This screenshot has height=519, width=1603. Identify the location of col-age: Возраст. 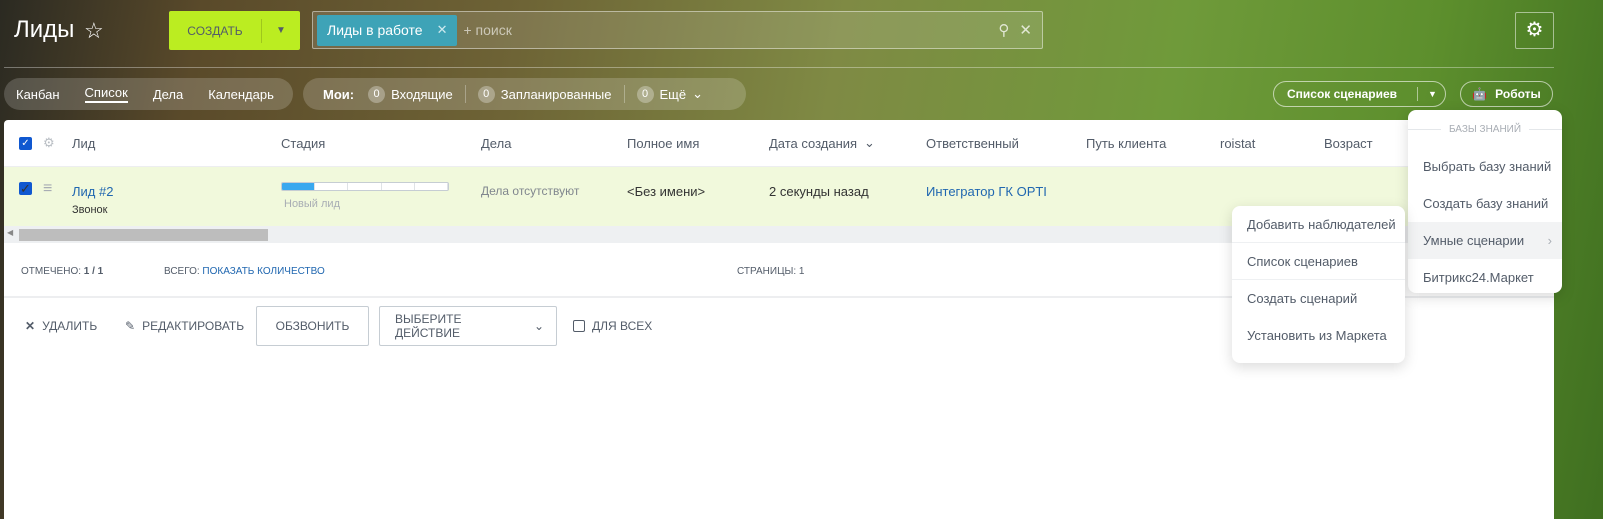
(1348, 143).